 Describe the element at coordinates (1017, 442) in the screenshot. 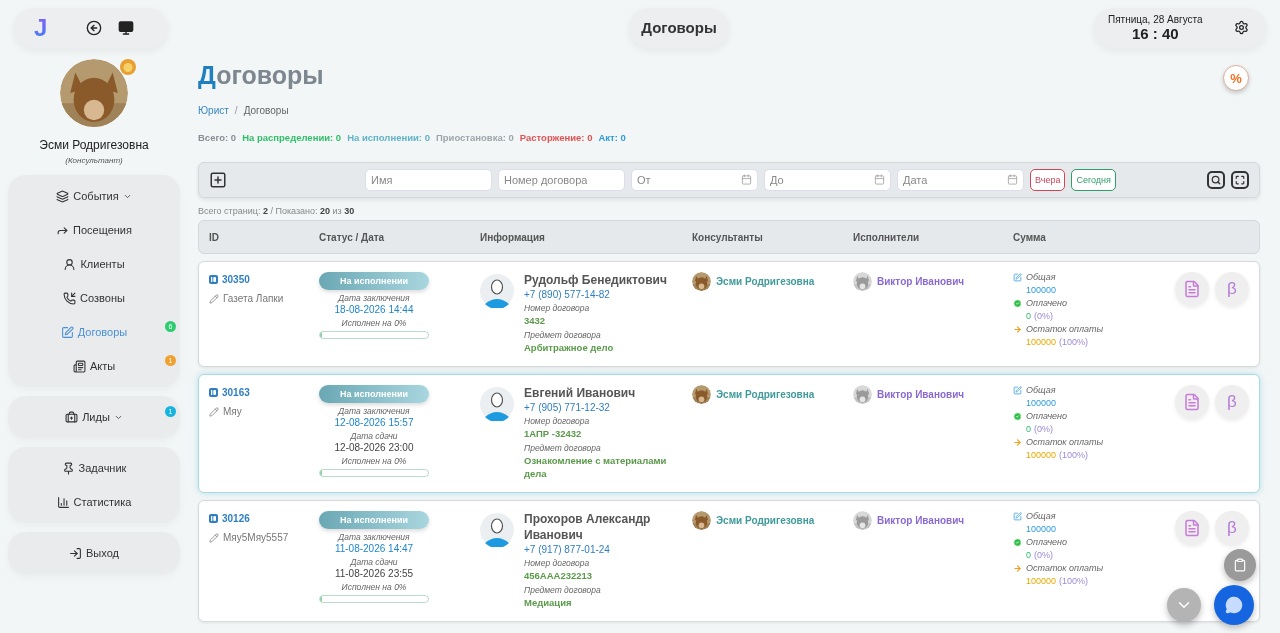

I see `arrow-right-icon` at that location.